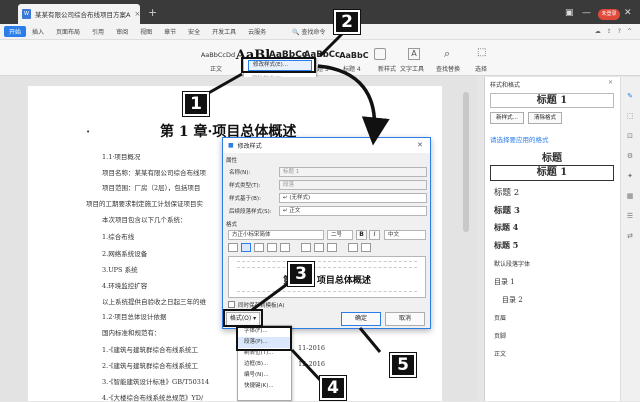 The height and width of the screenshot is (402, 640). What do you see at coordinates (347, 22) in the screenshot?
I see `callout-2: 2` at bounding box center [347, 22].